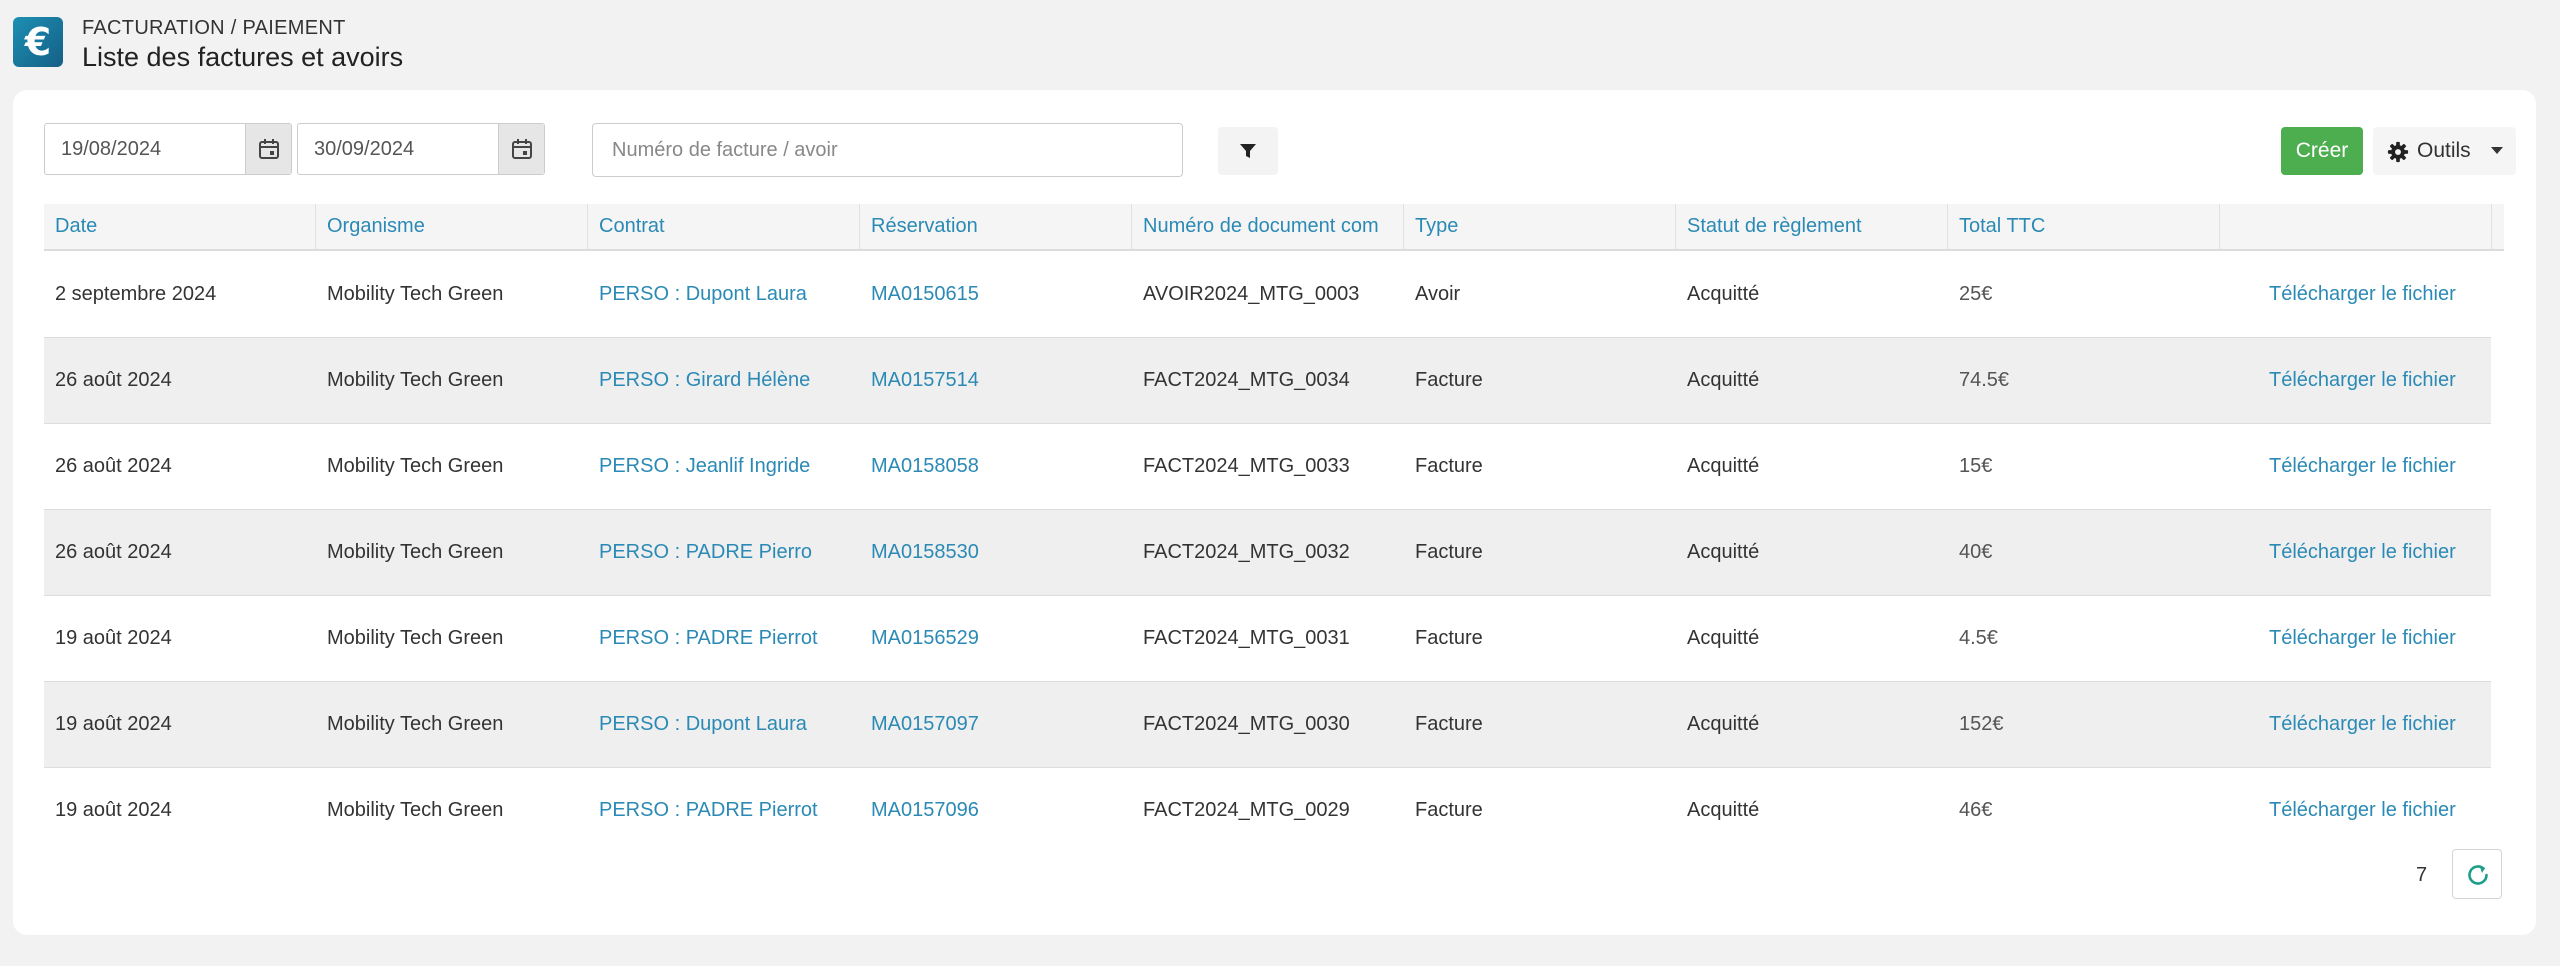  What do you see at coordinates (724, 226) in the screenshot?
I see `column-header-contrat: Contrat` at bounding box center [724, 226].